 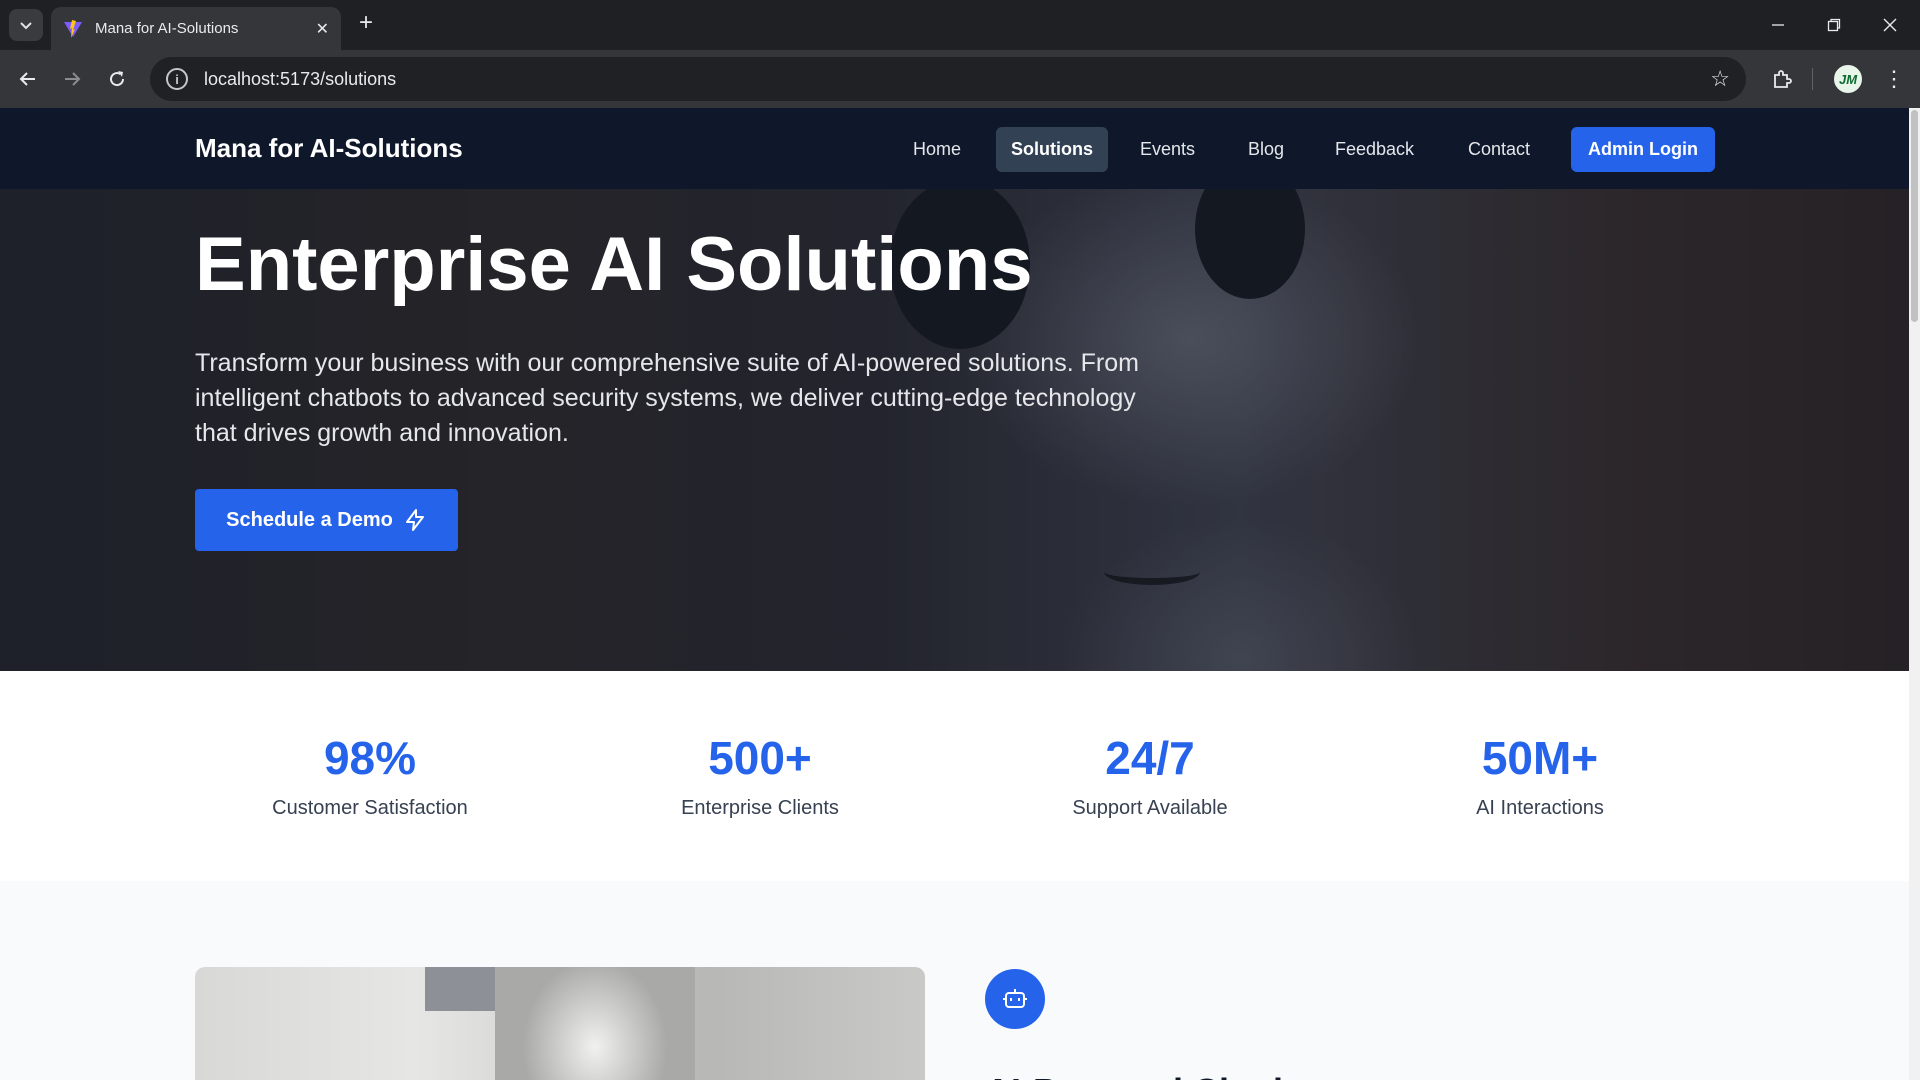 I want to click on new-tab-button: +, so click(x=366, y=24).